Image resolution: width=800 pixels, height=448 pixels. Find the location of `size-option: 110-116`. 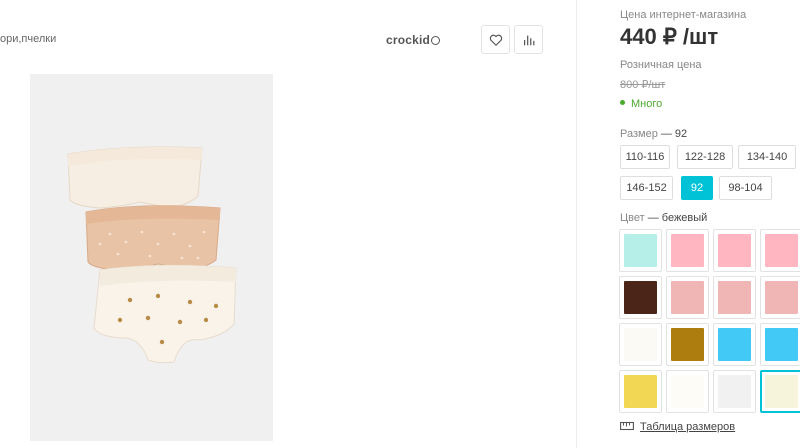

size-option: 110-116 is located at coordinates (645, 157).